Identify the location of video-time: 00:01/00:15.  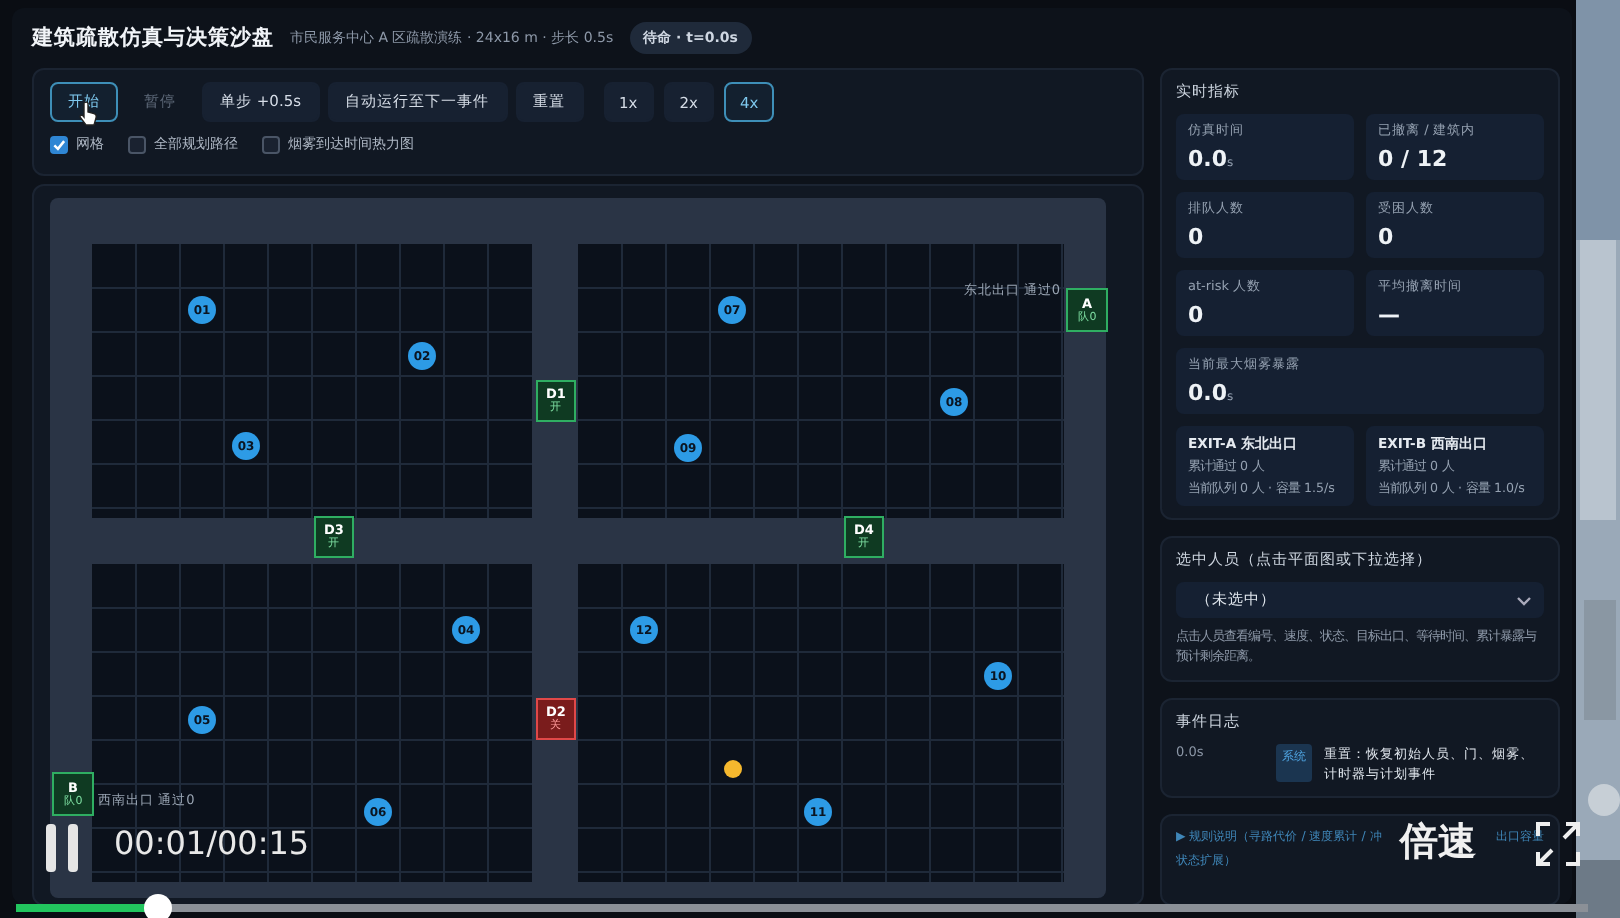
(212, 843).